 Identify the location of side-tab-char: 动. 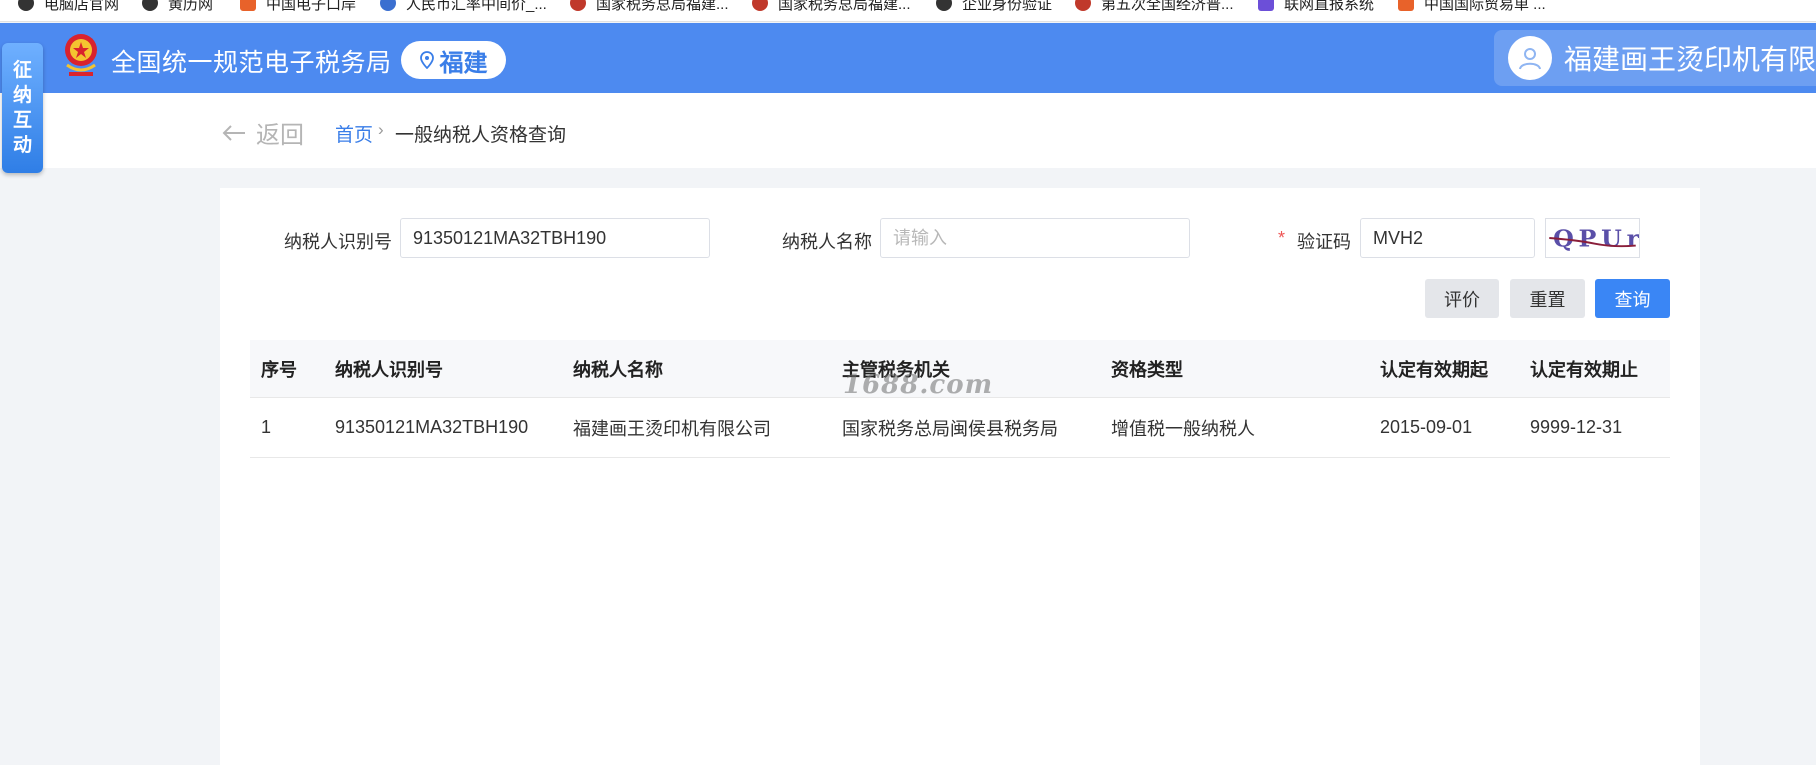
(22, 145).